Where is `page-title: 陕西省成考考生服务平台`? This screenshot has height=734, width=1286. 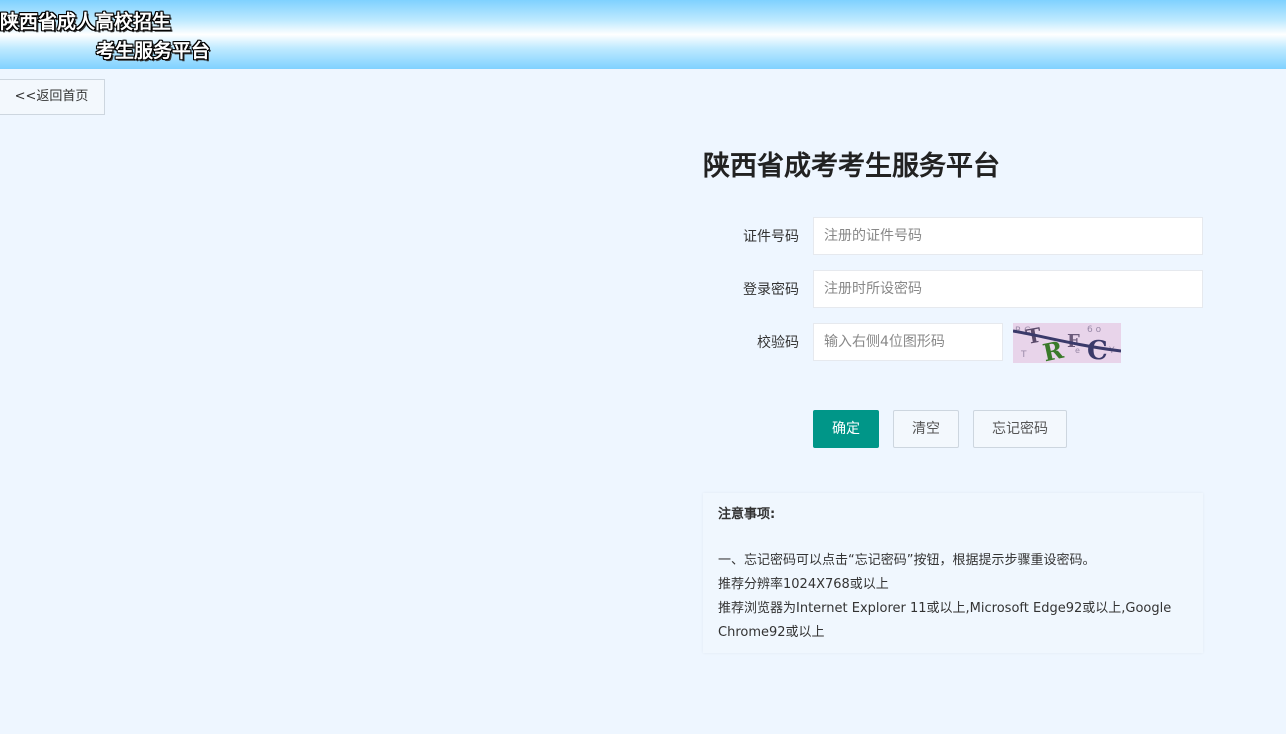 page-title: 陕西省成考考生服务平台 is located at coordinates (851, 166).